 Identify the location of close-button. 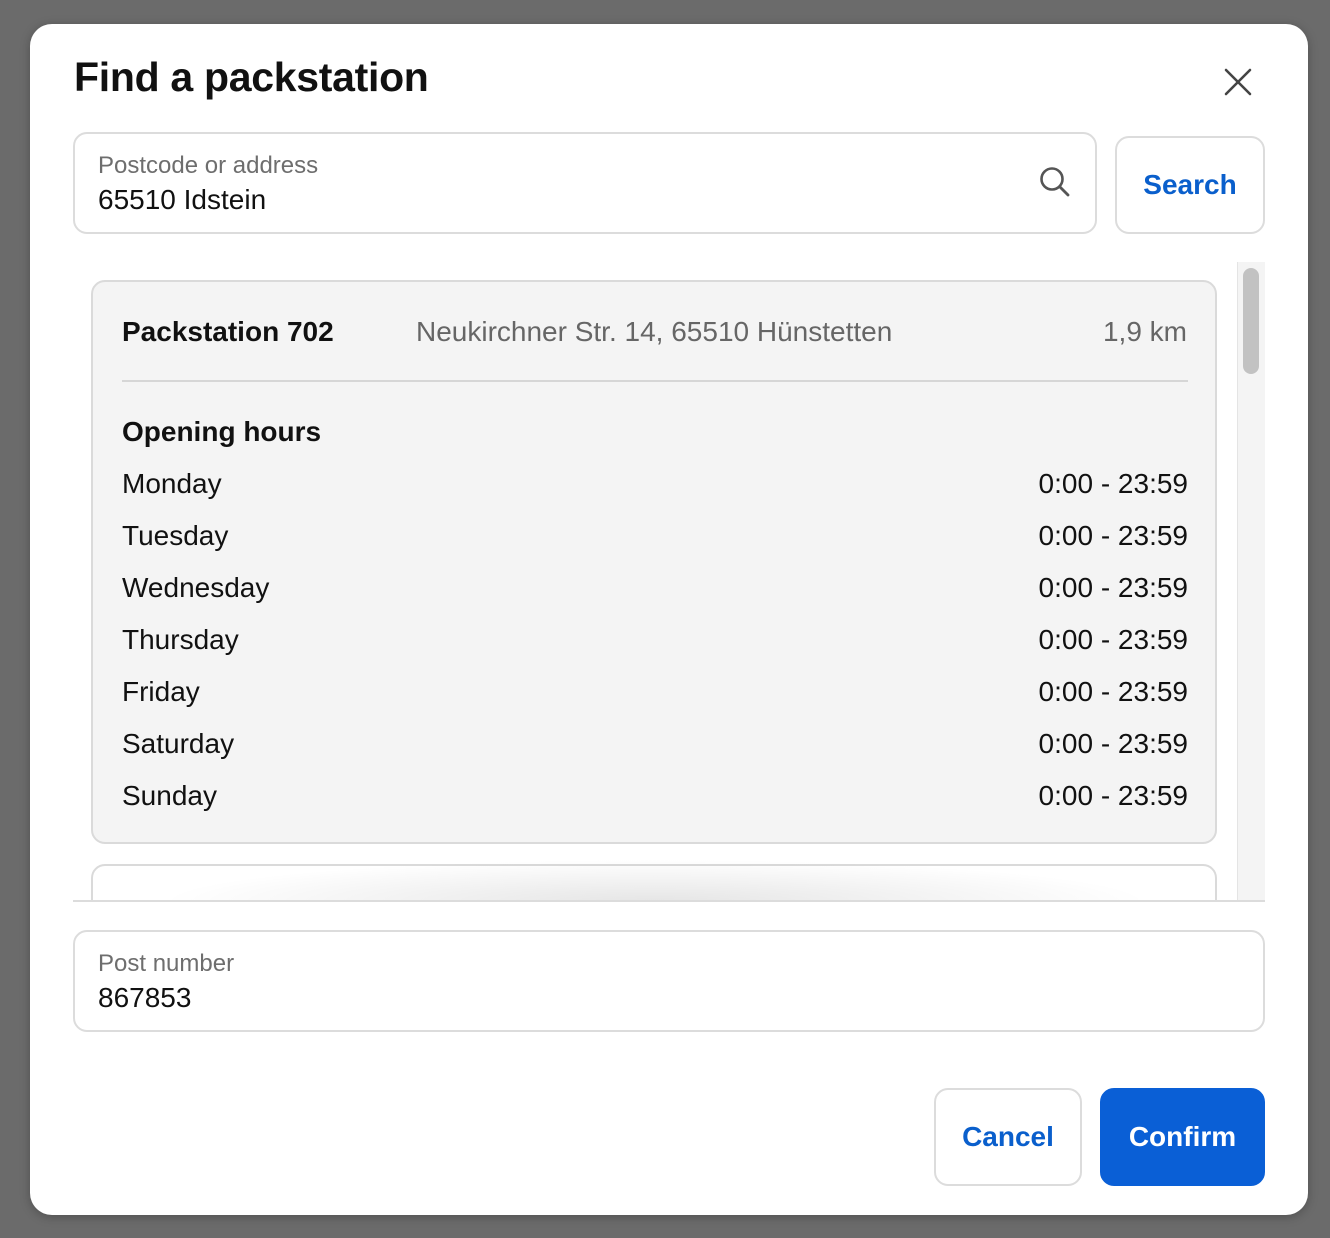
(1238, 82).